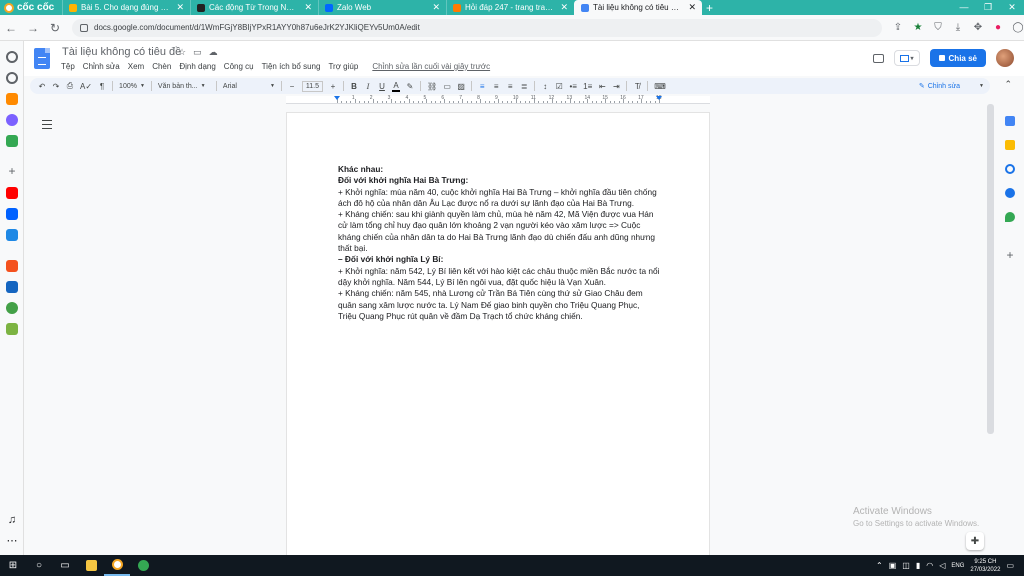 The height and width of the screenshot is (576, 1024). What do you see at coordinates (31, 7) in the screenshot?
I see `browser-brand: cốc cốc` at bounding box center [31, 7].